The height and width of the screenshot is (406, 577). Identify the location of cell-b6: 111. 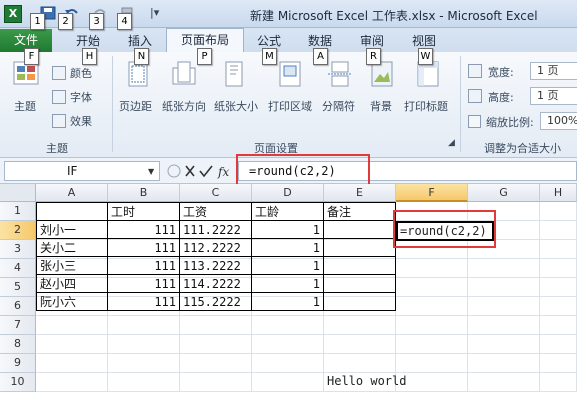
(143, 301).